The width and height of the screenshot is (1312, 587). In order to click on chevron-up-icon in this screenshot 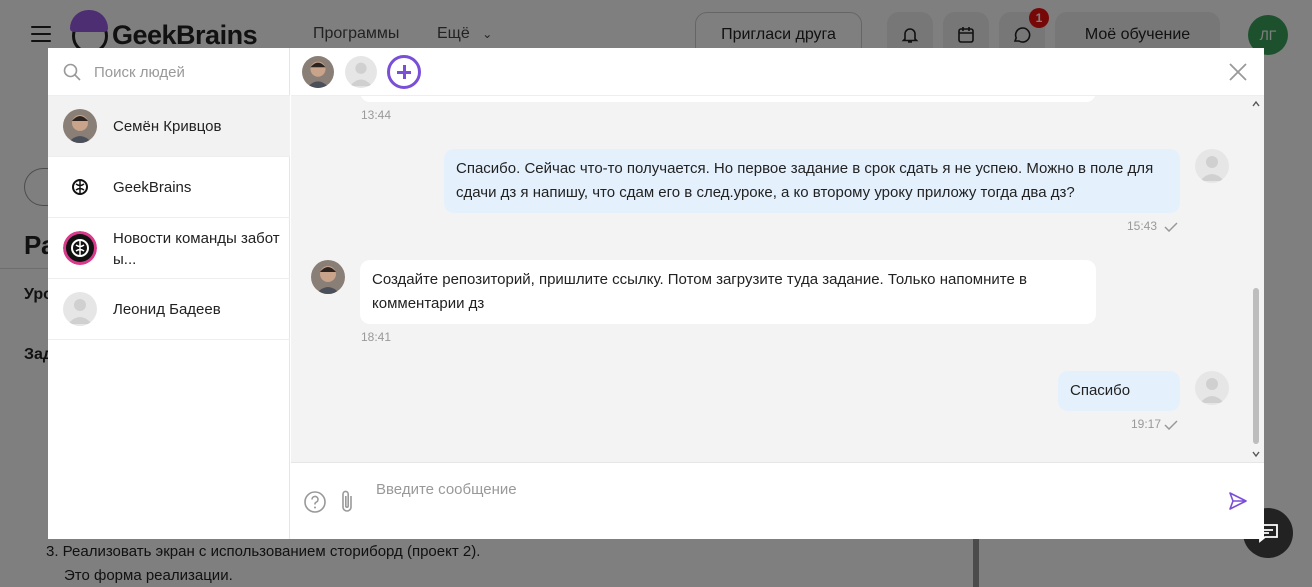, I will do `click(1256, 104)`.